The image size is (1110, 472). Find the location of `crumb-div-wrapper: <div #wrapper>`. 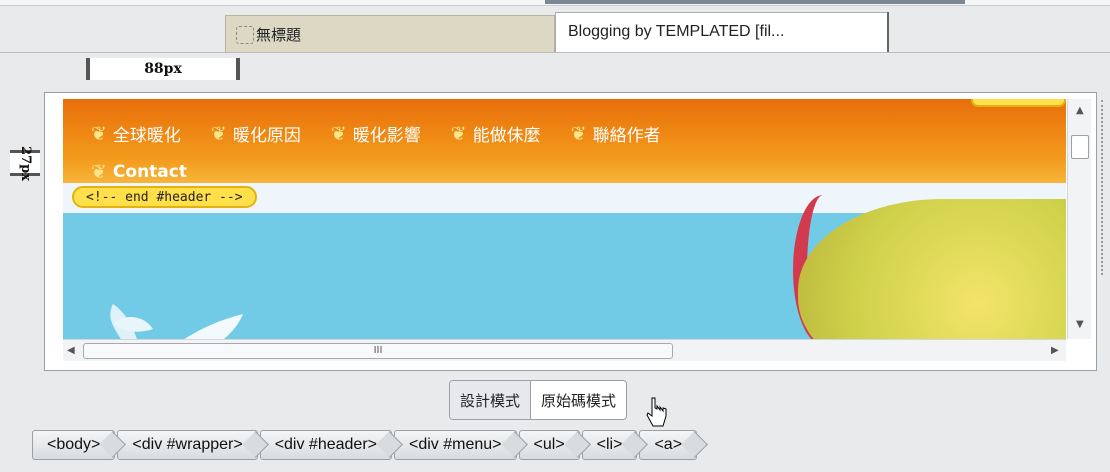

crumb-div-wrapper: <div #wrapper> is located at coordinates (187, 445).